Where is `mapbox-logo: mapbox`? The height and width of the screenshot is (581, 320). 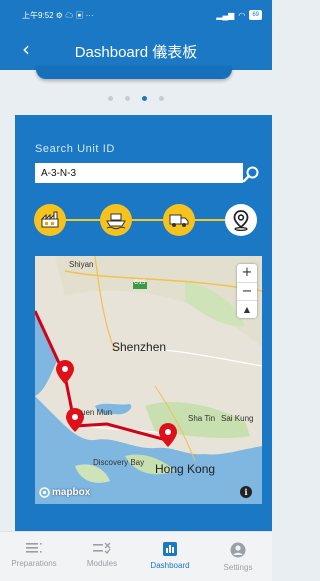
mapbox-logo: mapbox is located at coordinates (64, 492).